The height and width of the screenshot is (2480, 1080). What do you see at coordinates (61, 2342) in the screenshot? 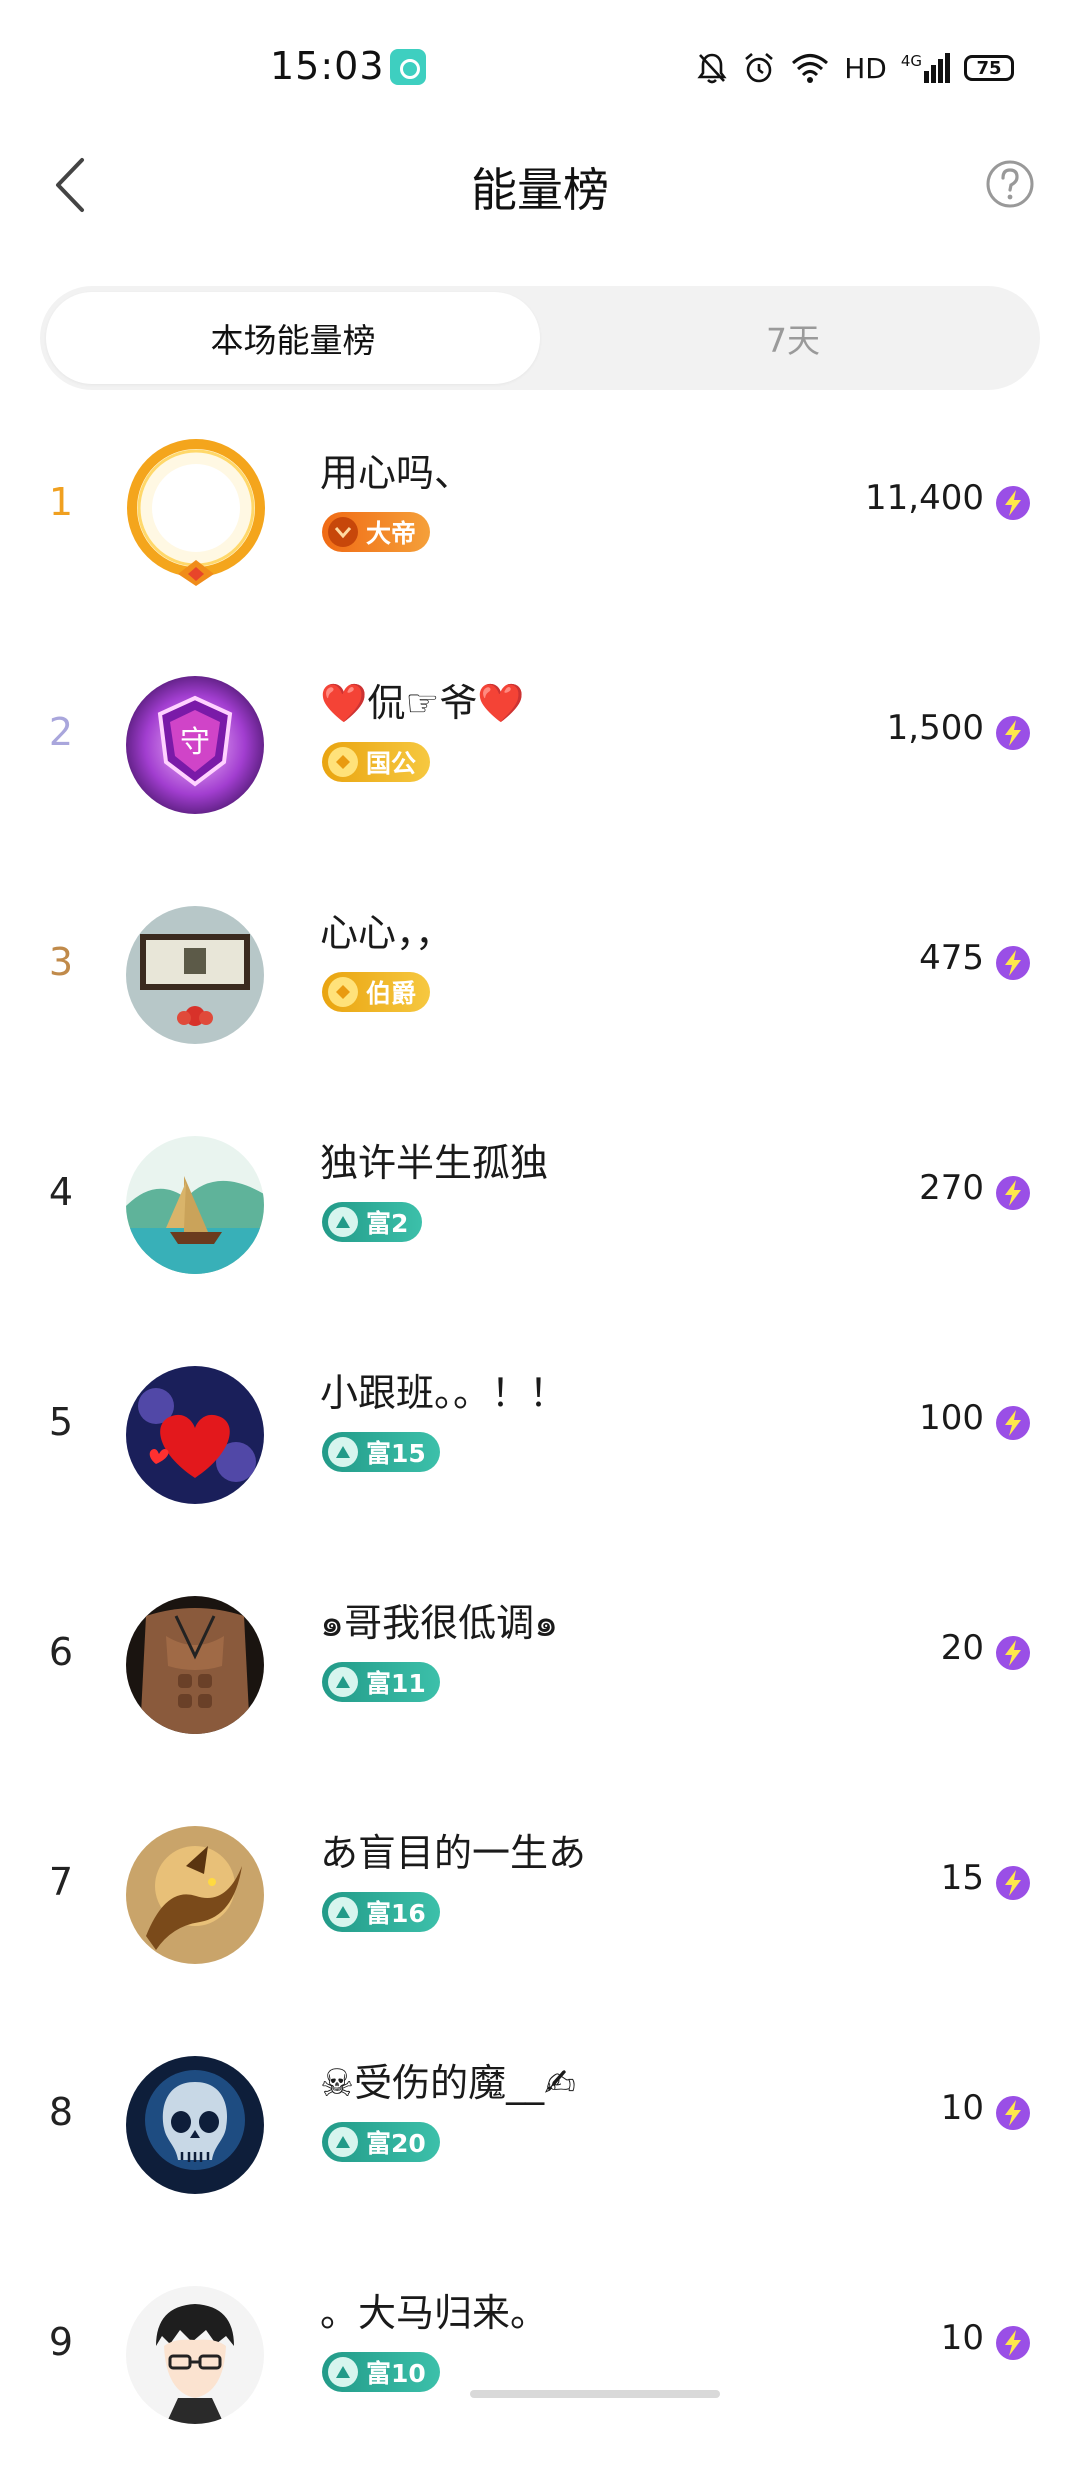
I see `rank-number: 9` at bounding box center [61, 2342].